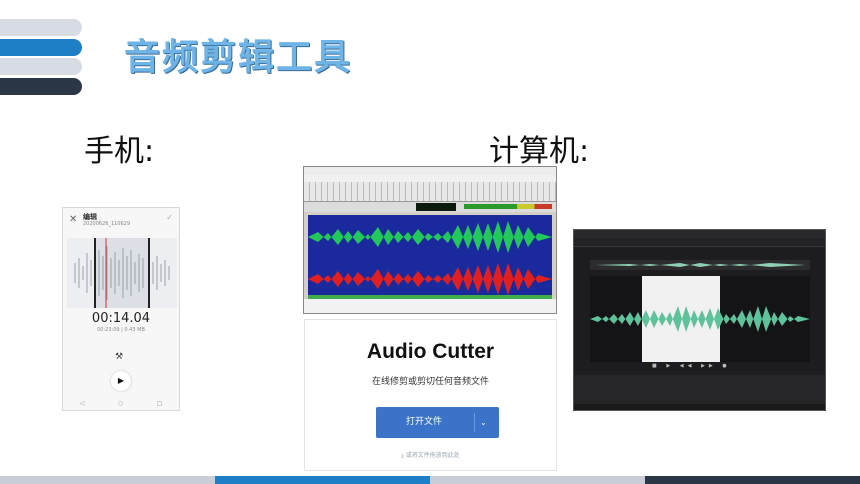  What do you see at coordinates (169, 217) in the screenshot?
I see `check-icon: ✓` at bounding box center [169, 217].